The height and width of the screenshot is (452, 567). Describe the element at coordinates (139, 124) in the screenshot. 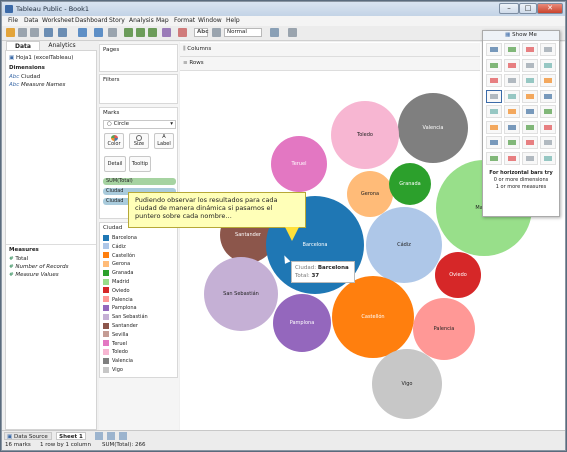

I see `mark-type-dropdown: ○ Circle ▾` at that location.